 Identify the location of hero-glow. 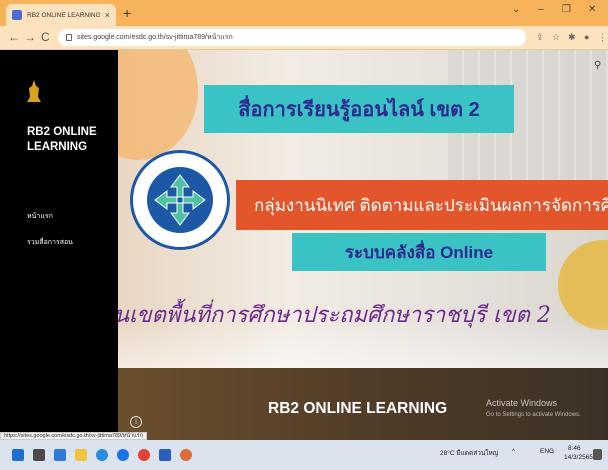
(158, 105).